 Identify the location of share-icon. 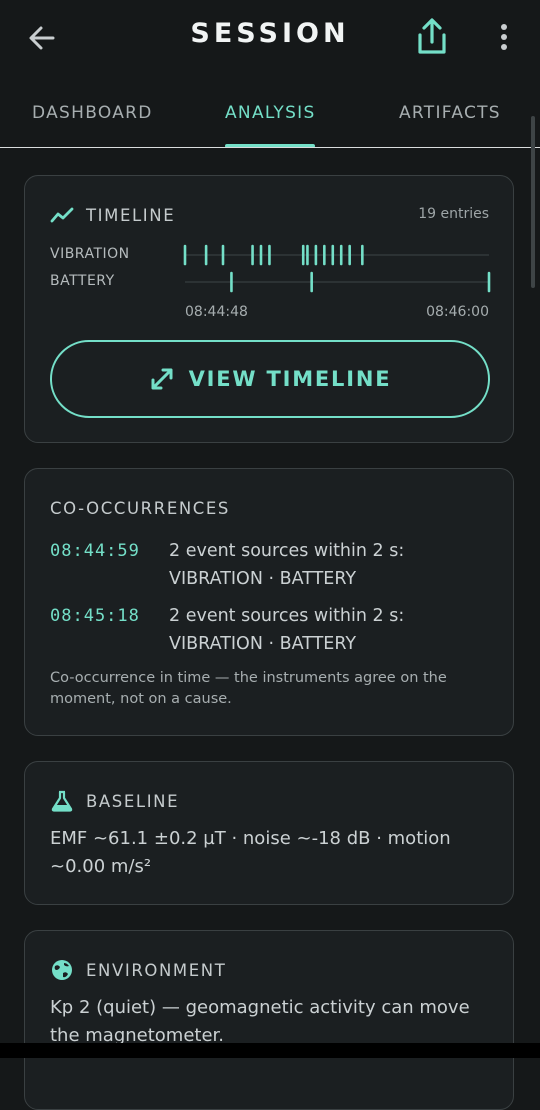
(432, 37).